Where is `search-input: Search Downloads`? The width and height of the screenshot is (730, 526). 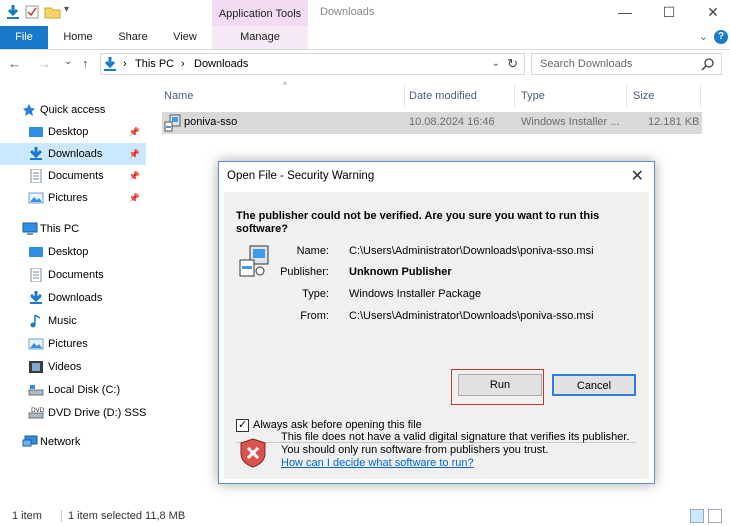 search-input: Search Downloads is located at coordinates (586, 64).